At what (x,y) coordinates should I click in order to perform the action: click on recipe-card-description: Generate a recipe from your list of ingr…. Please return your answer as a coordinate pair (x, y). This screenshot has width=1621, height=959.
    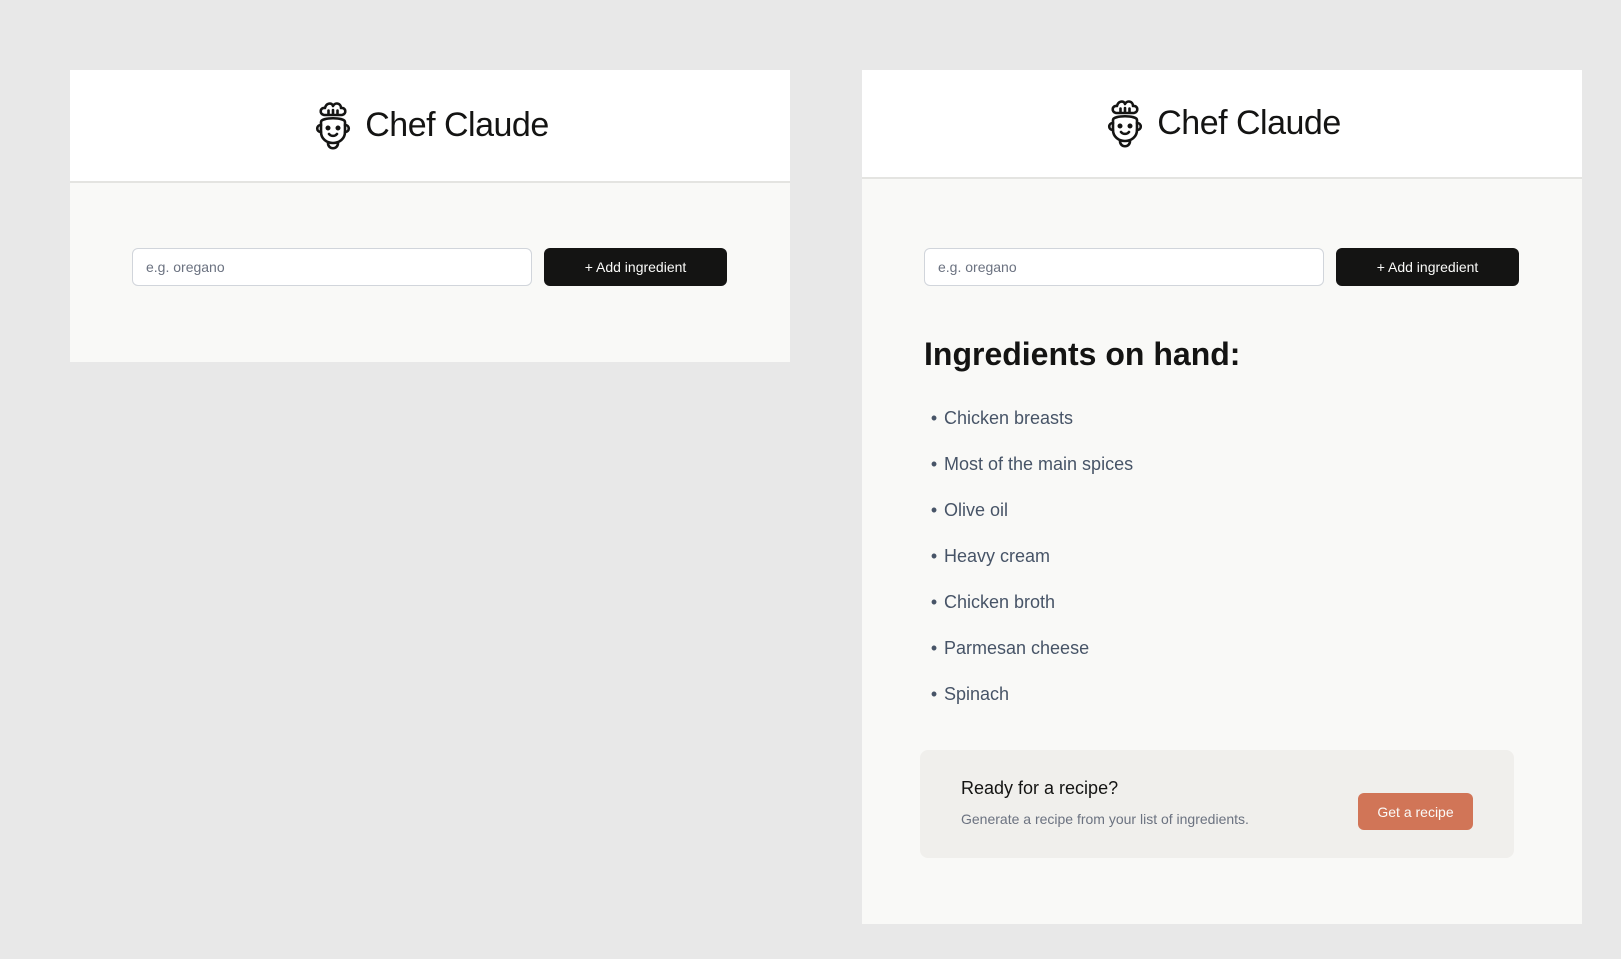
    Looking at the image, I should click on (1105, 819).